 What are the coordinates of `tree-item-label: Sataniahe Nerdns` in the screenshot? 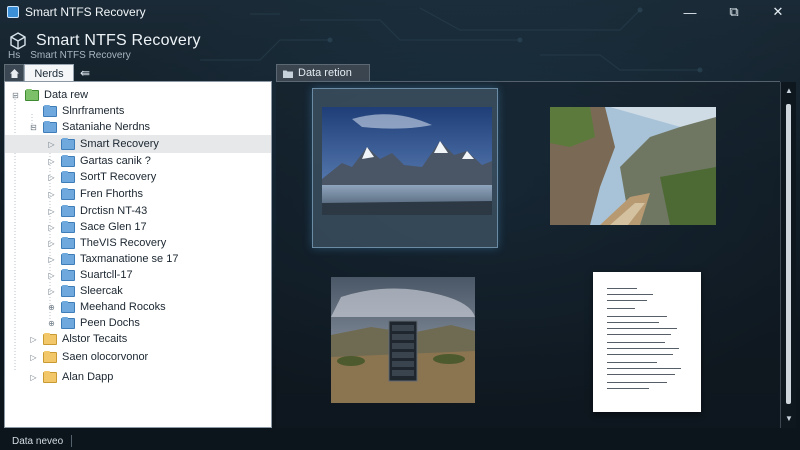 It's located at (106, 127).